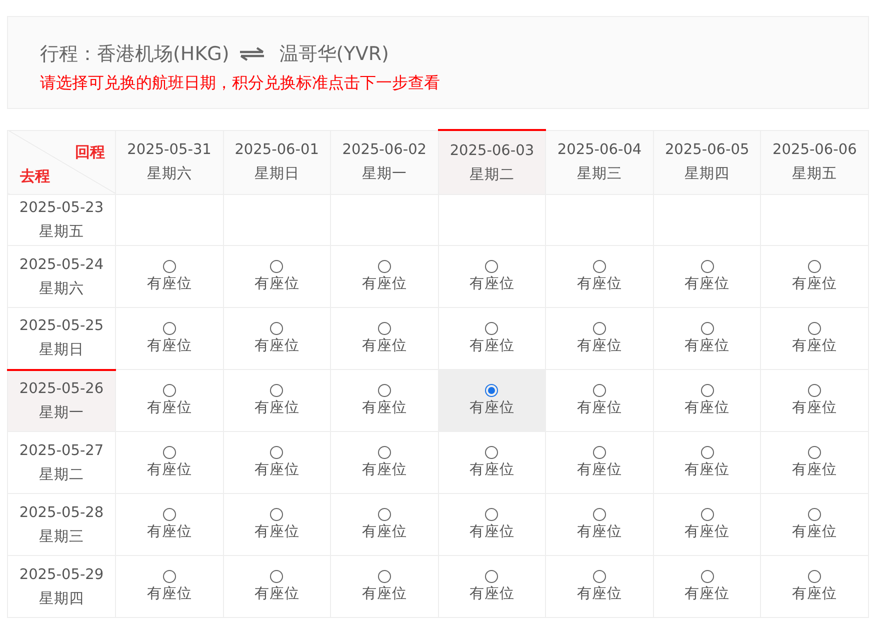 This screenshot has height=642, width=870. I want to click on outbound-date: 2025-05-25, so click(61, 326).